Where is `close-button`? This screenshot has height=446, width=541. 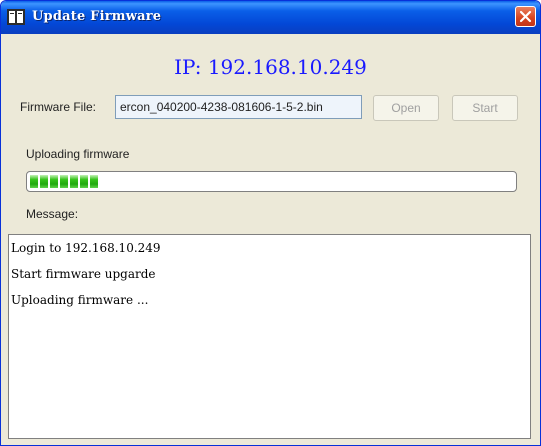
close-button is located at coordinates (525, 16).